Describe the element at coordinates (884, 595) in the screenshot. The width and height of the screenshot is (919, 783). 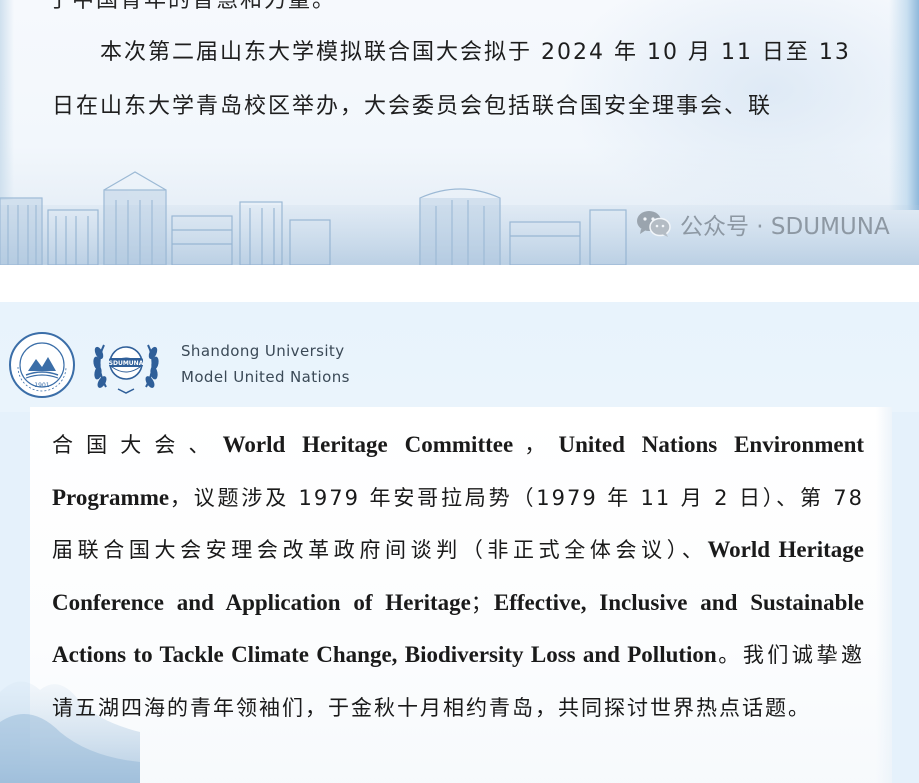
I see `card-right-edge` at that location.